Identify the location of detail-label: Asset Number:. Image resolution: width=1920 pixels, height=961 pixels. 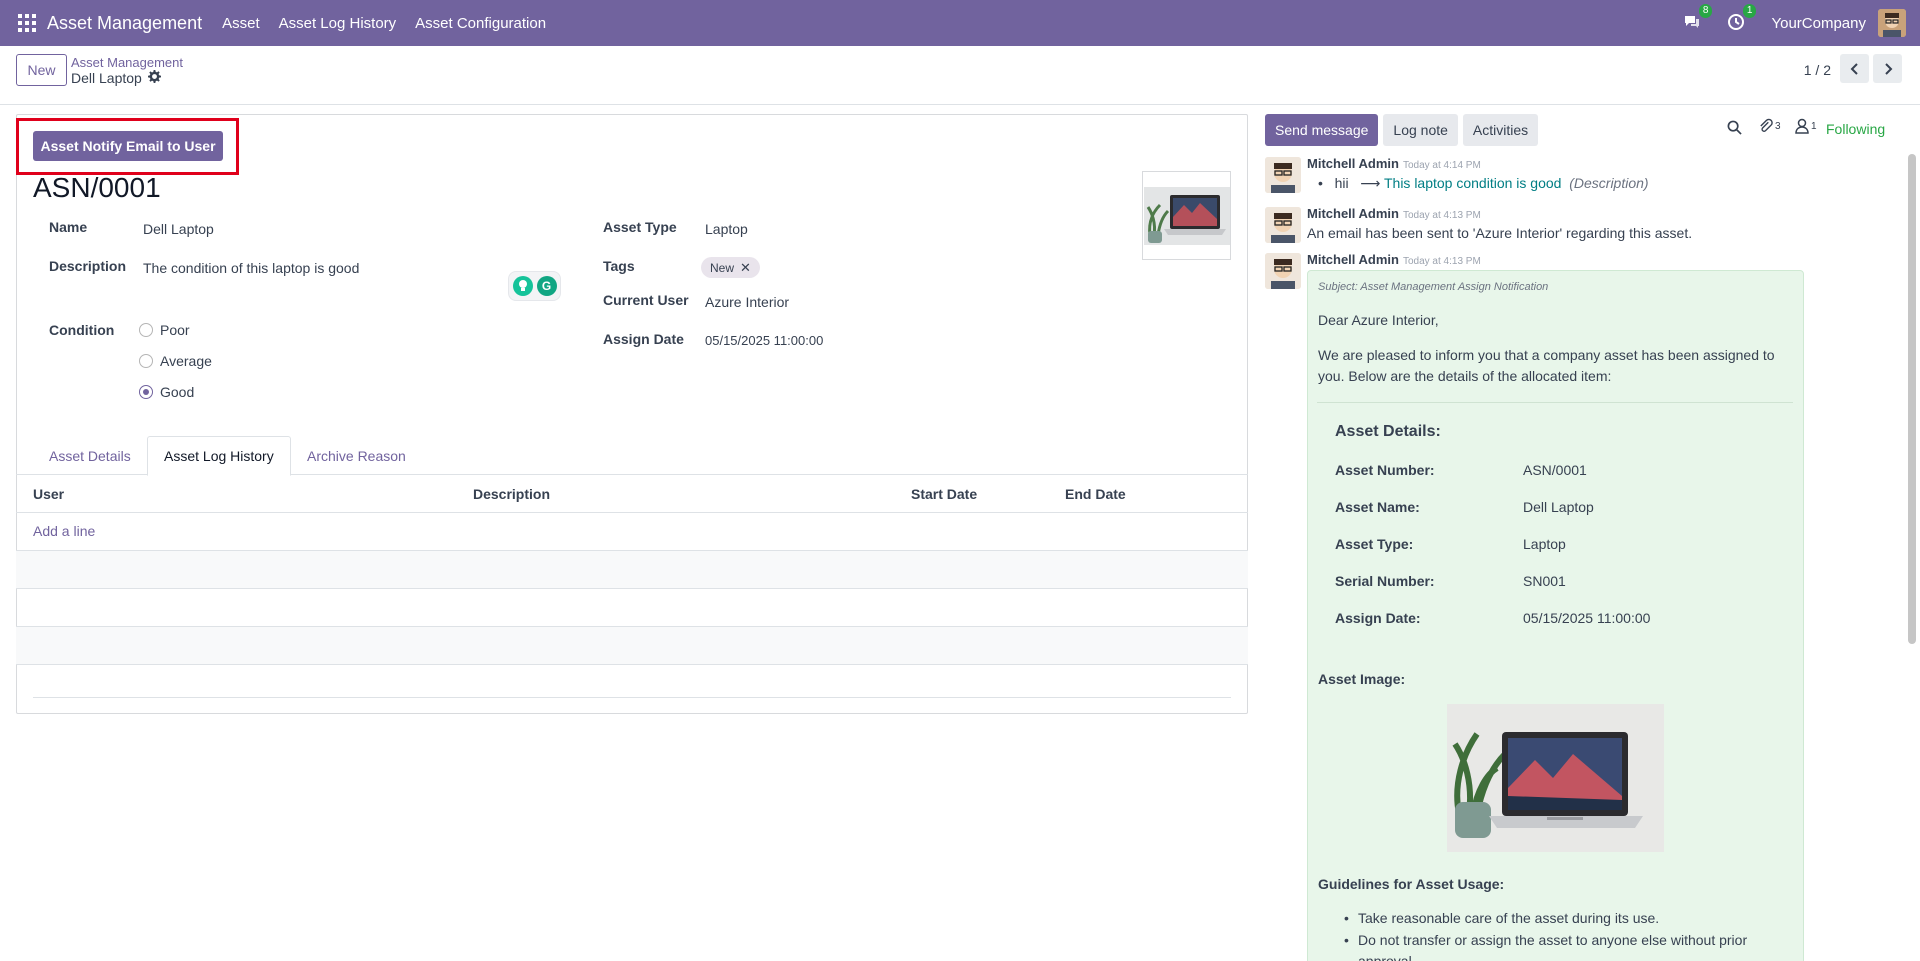
(1385, 470).